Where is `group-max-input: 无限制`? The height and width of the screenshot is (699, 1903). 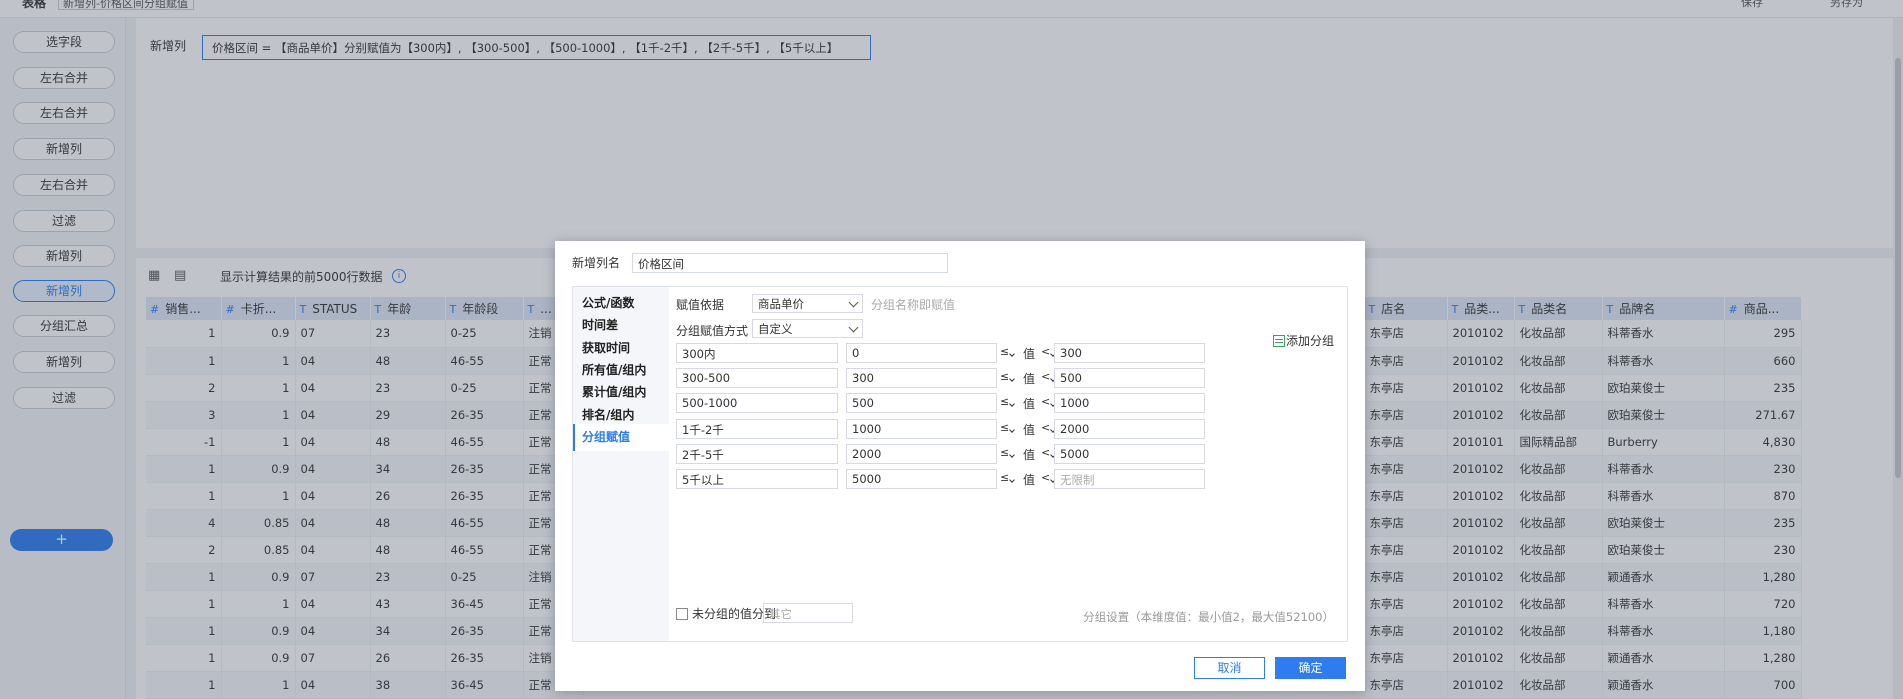
group-max-input: 无限制 is located at coordinates (1129, 479).